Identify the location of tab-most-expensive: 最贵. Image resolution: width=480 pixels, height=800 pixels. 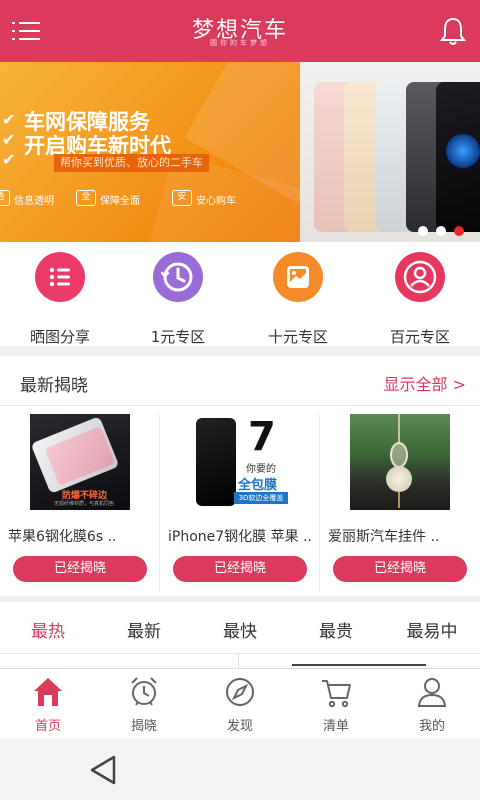
(336, 629).